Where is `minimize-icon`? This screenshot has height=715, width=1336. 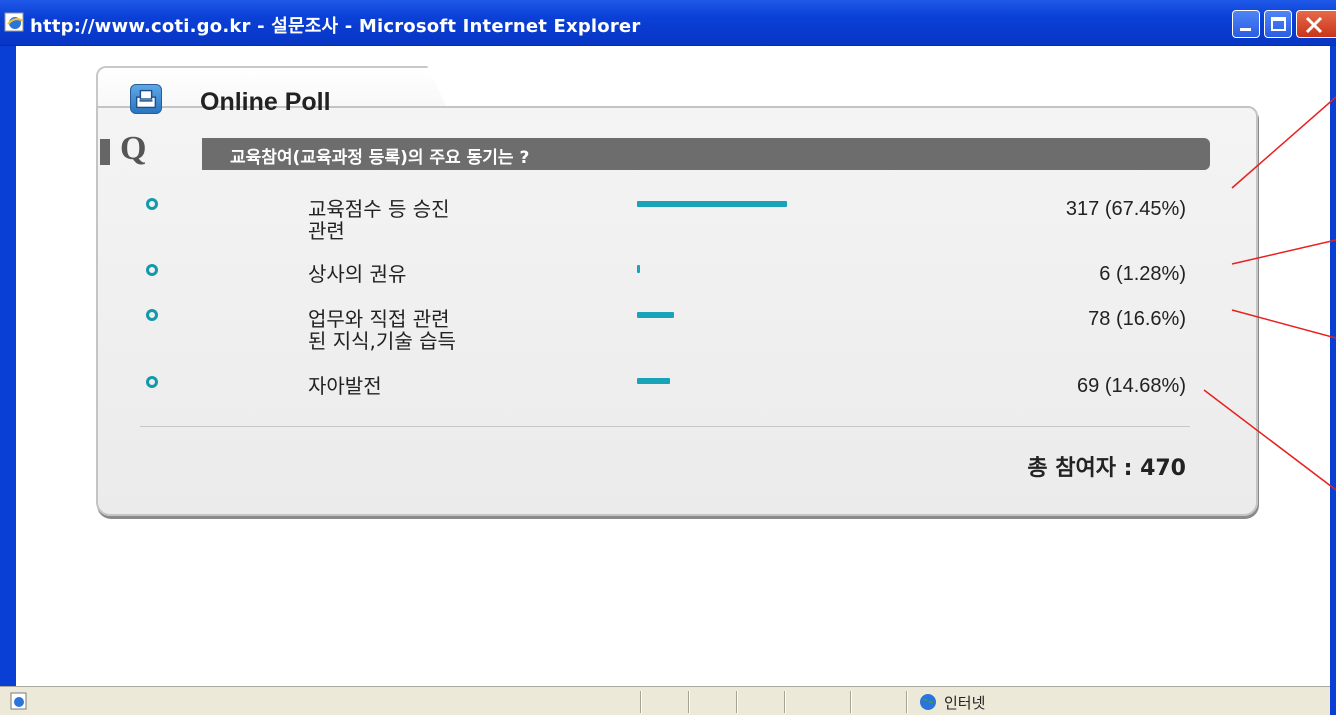
minimize-icon is located at coordinates (1245, 29).